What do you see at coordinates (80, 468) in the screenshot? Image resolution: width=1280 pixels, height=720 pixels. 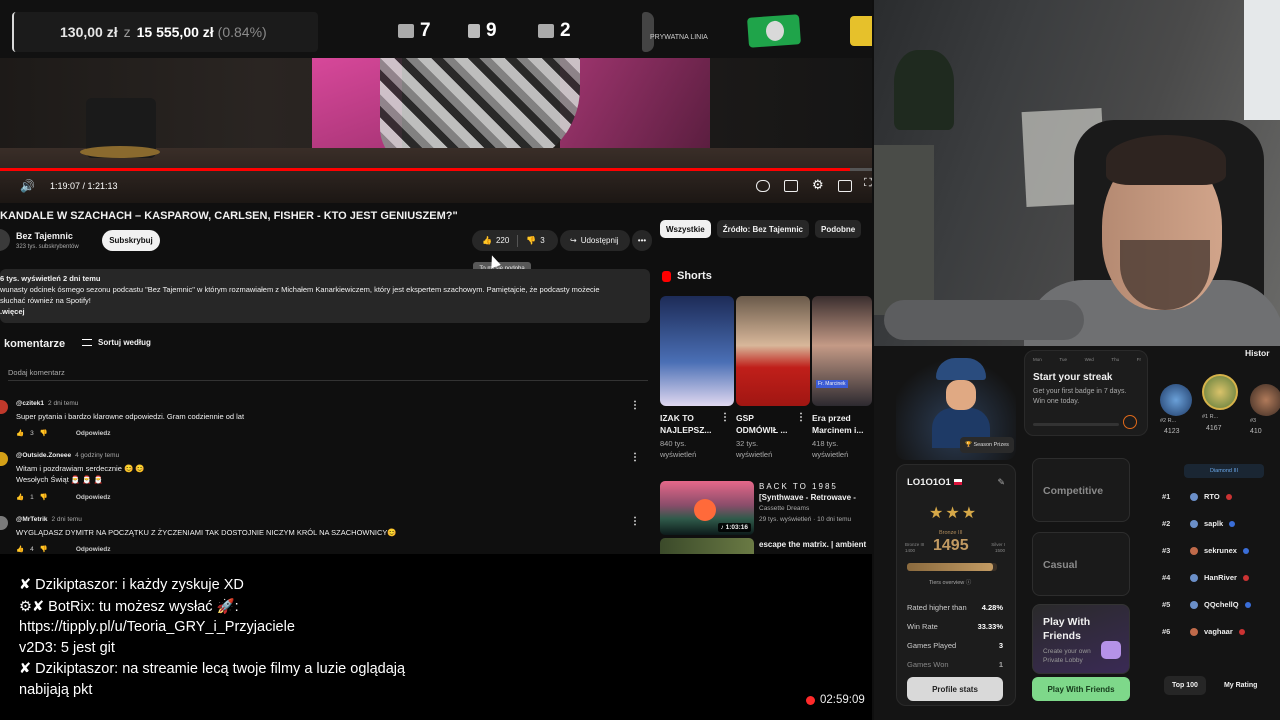 I see `comment-text-line-1: Witam i pozdrawiam serdecznie 😊 😊` at bounding box center [80, 468].